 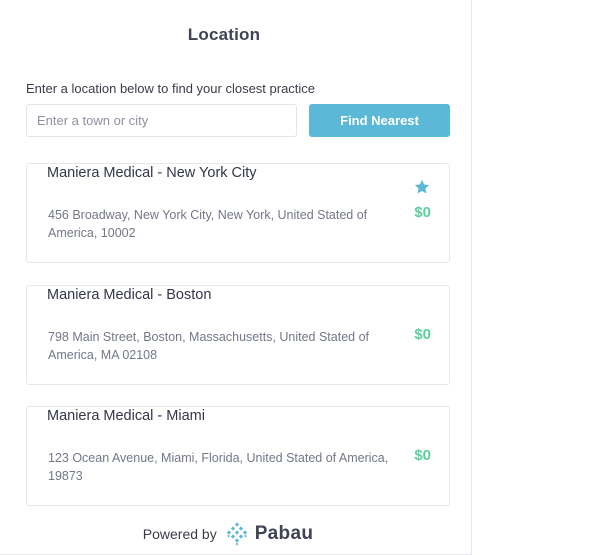 I want to click on location-search-input, so click(x=161, y=120).